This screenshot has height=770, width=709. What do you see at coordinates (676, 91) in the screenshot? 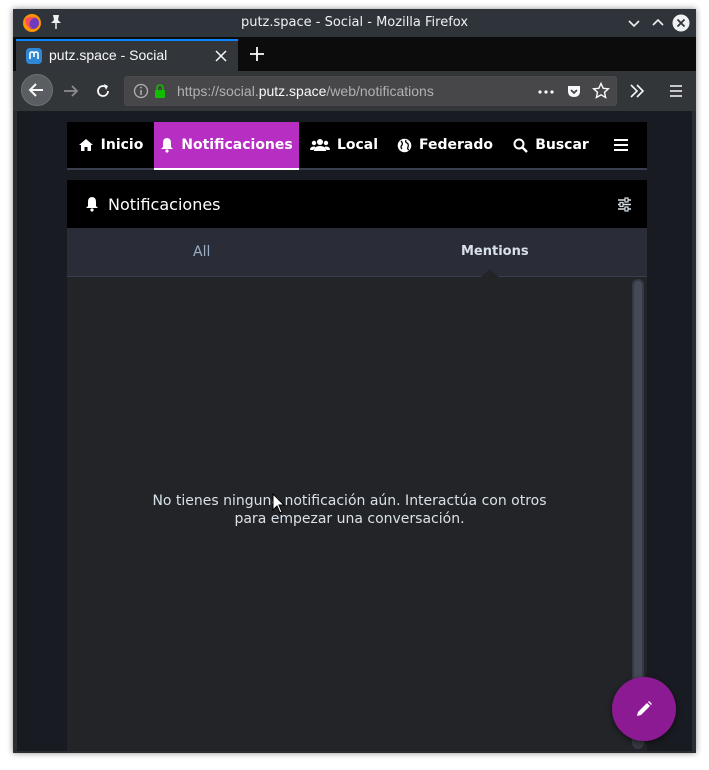
I see `browser-menu-icon` at bounding box center [676, 91].